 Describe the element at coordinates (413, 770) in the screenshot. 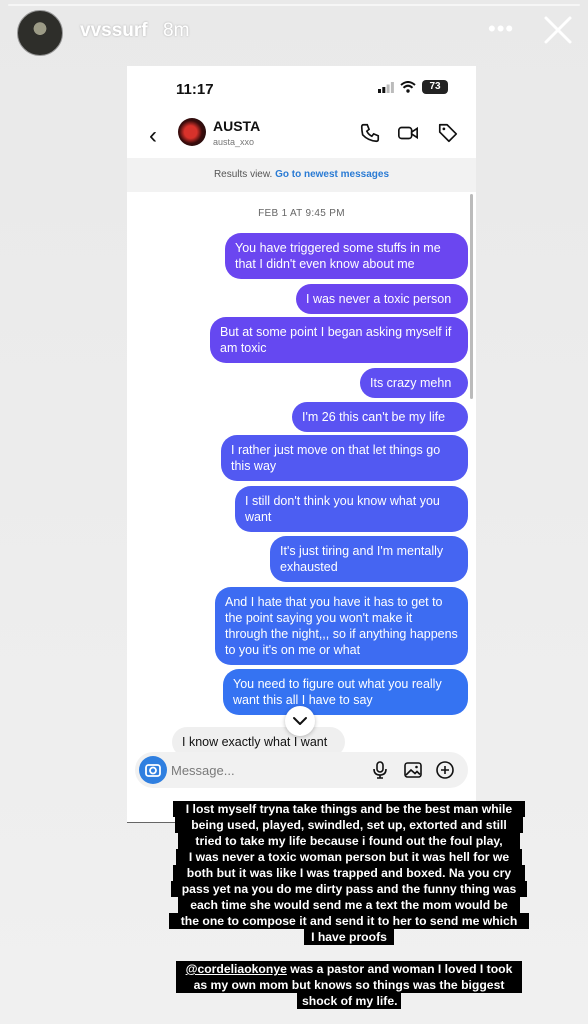

I see `gallery-icon` at that location.